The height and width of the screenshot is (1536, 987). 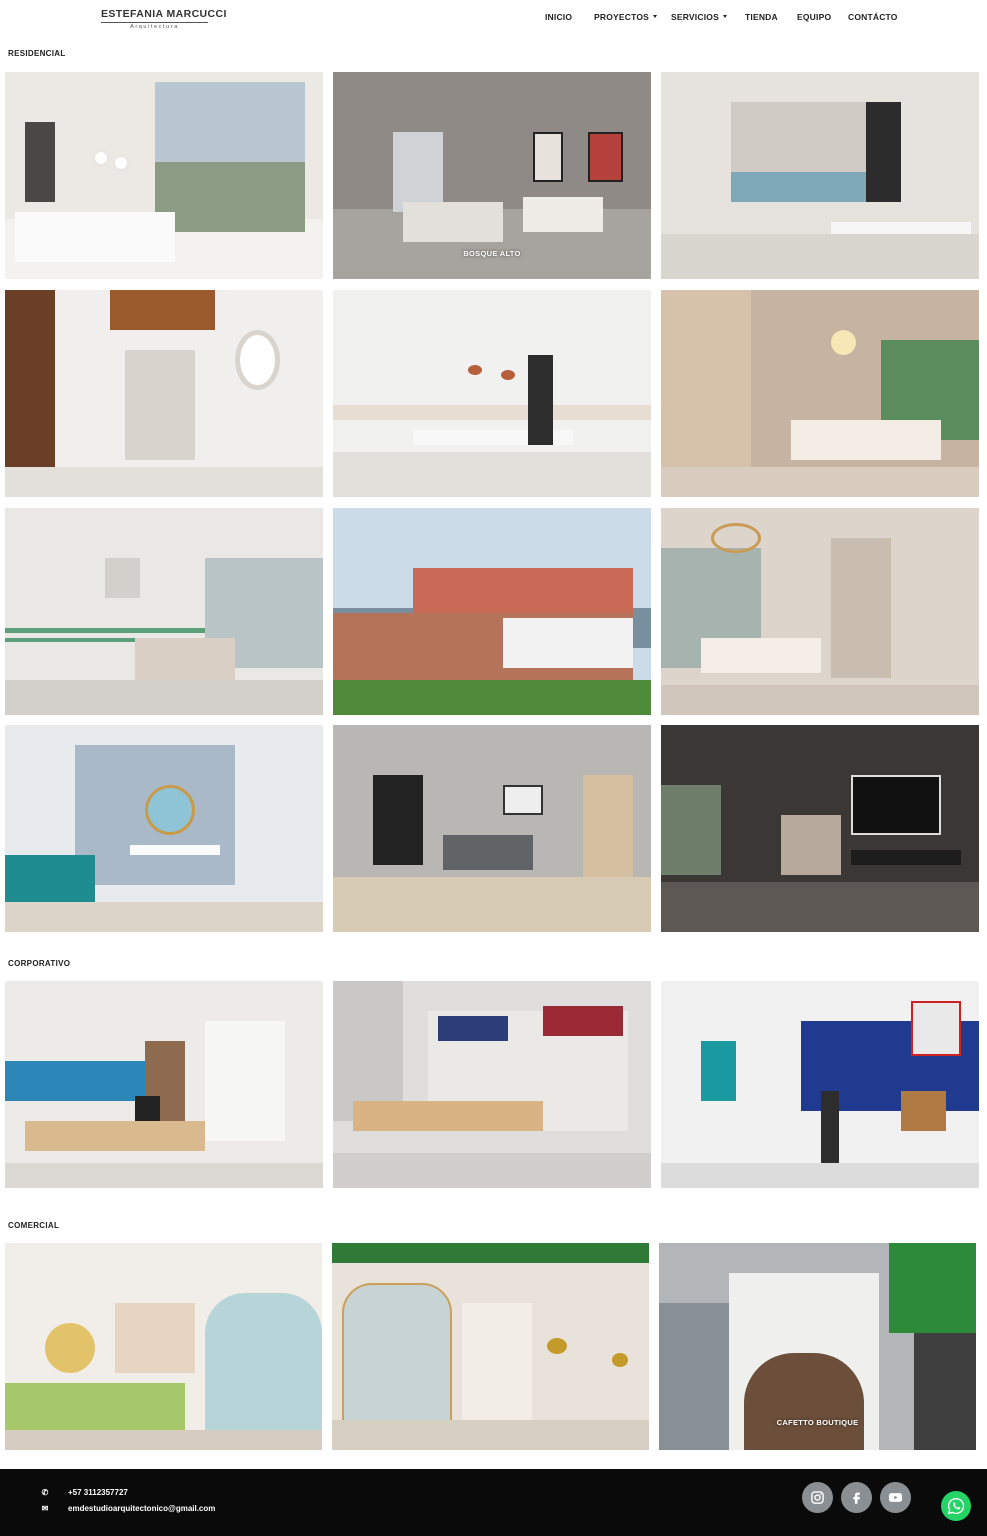 I want to click on footer-email: ✉ emdestudioarquitectonico@gmail.com, so click(x=128, y=1508).